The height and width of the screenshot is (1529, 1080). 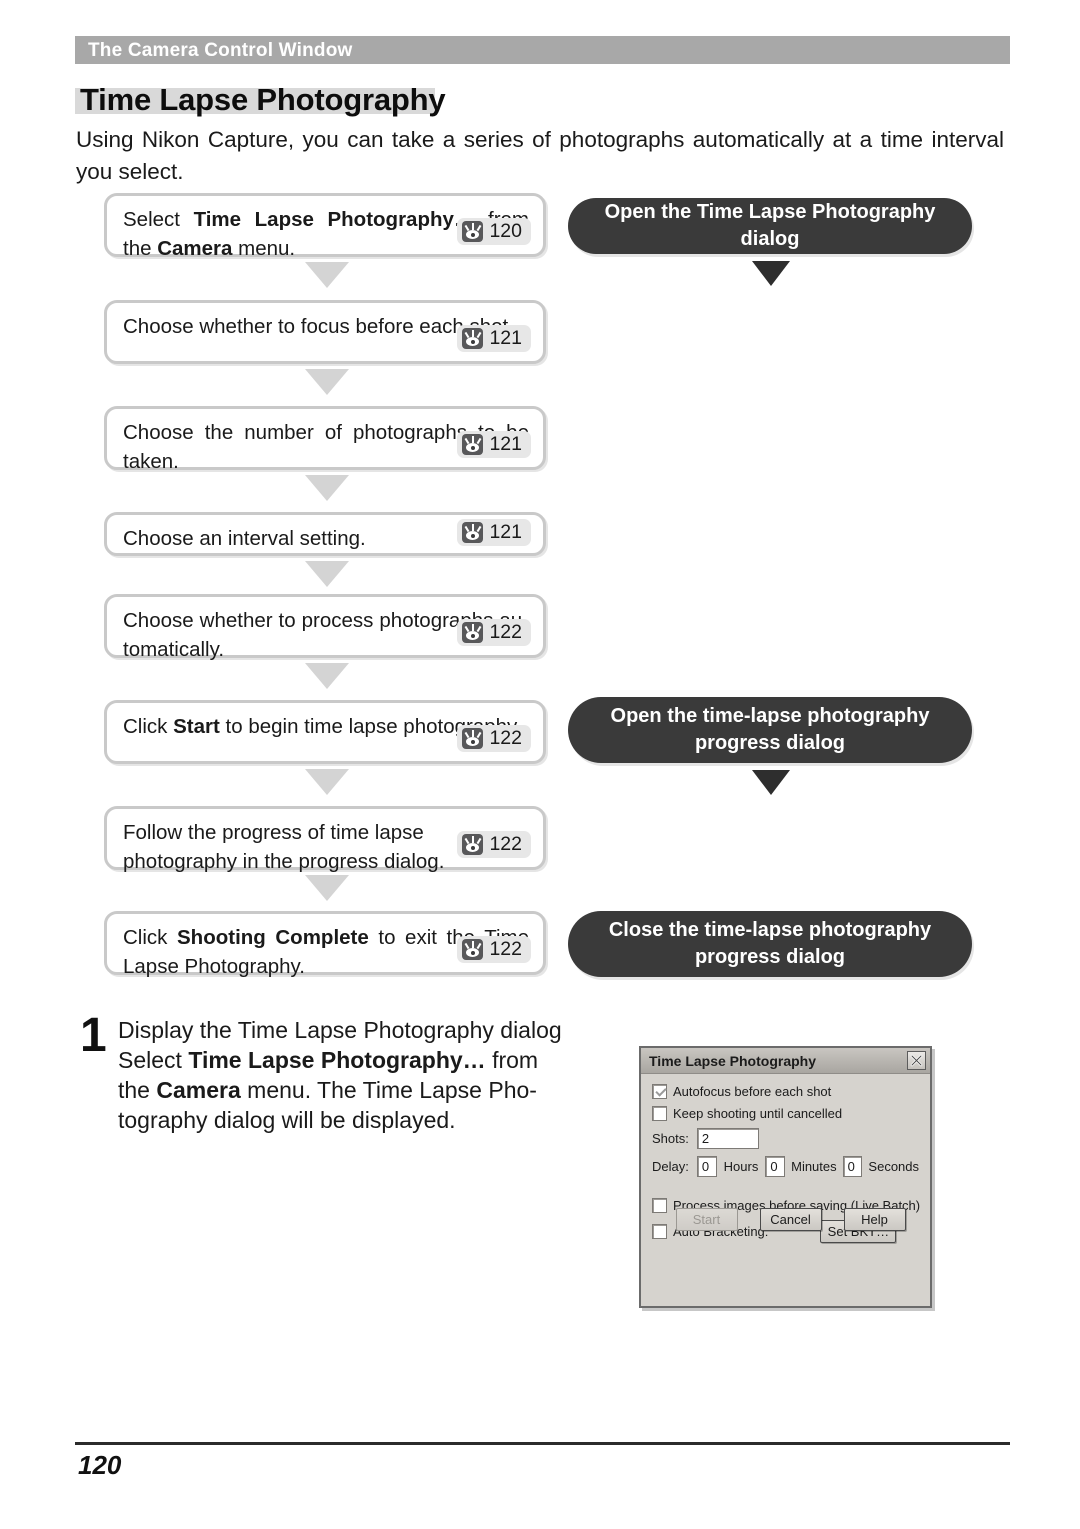 What do you see at coordinates (659, 1113) in the screenshot?
I see `keep-shooting-checkbox` at bounding box center [659, 1113].